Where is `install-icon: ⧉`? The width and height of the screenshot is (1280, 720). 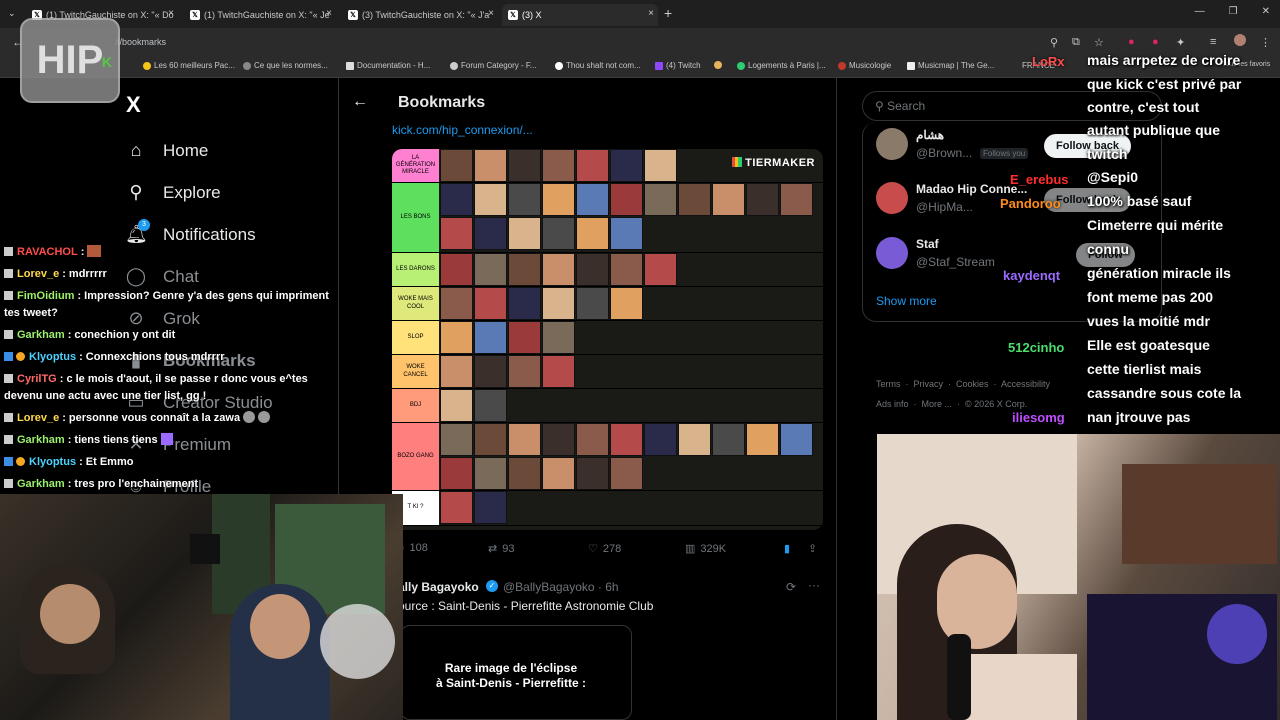 install-icon: ⧉ is located at coordinates (1076, 42).